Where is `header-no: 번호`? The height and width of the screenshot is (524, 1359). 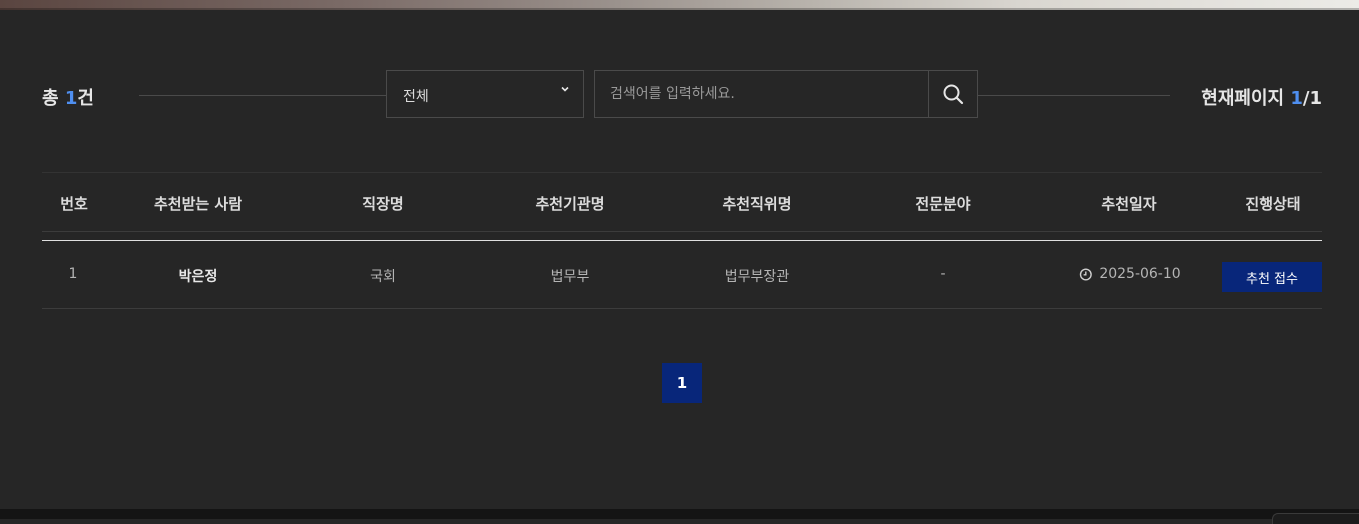
header-no: 번호 is located at coordinates (74, 204).